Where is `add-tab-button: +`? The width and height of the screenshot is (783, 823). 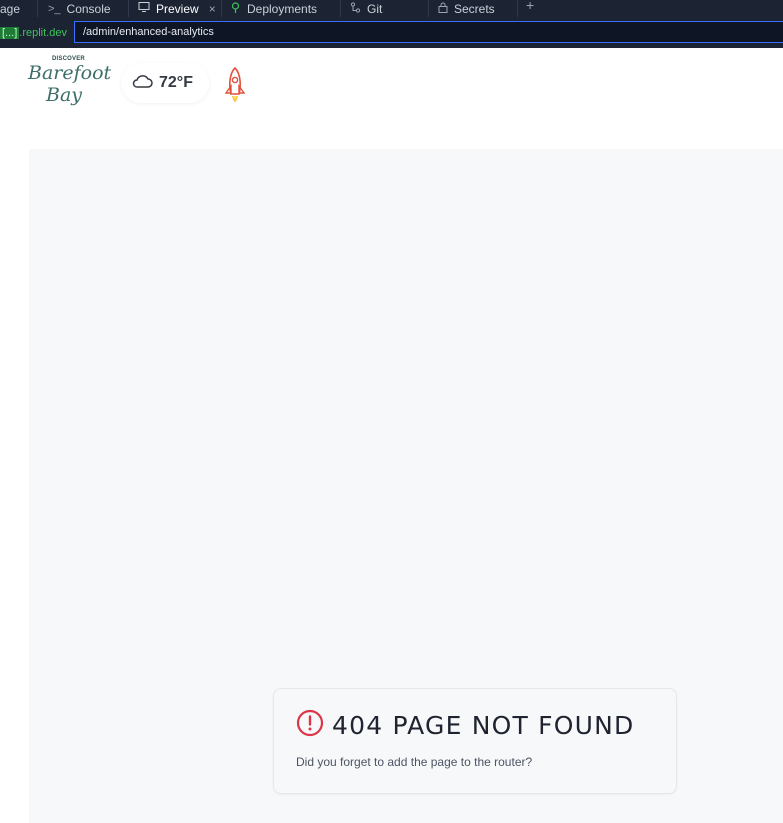
add-tab-button: + is located at coordinates (530, 7).